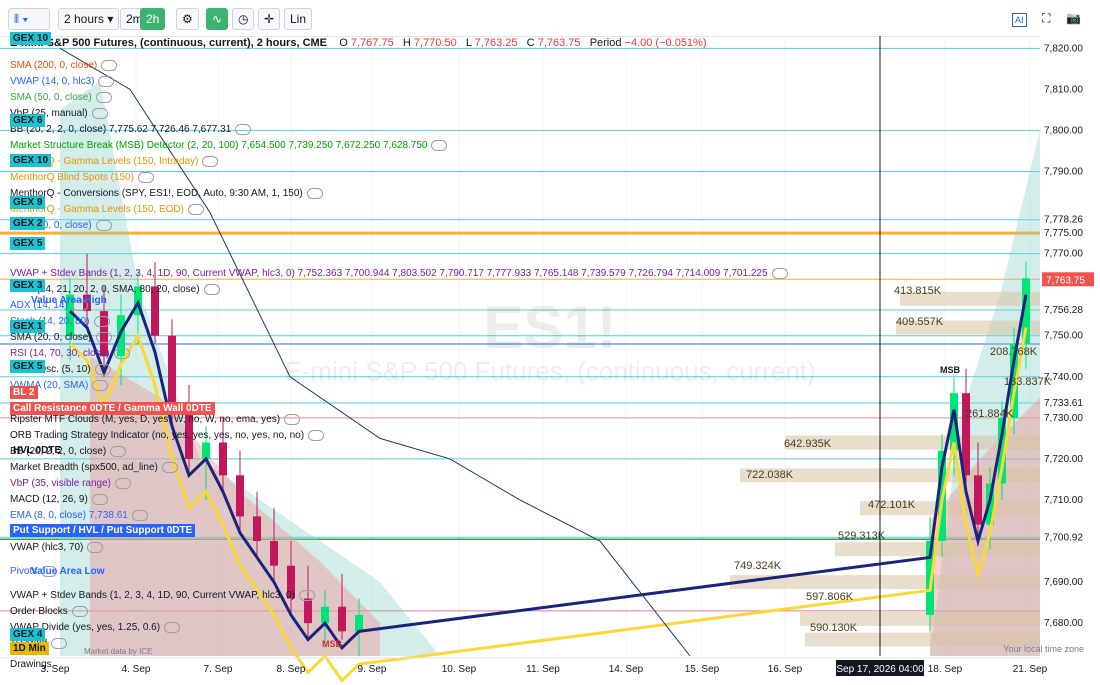  Describe the element at coordinates (1063, 48) in the screenshot. I see `price-tick-label: 7,820.00` at that location.